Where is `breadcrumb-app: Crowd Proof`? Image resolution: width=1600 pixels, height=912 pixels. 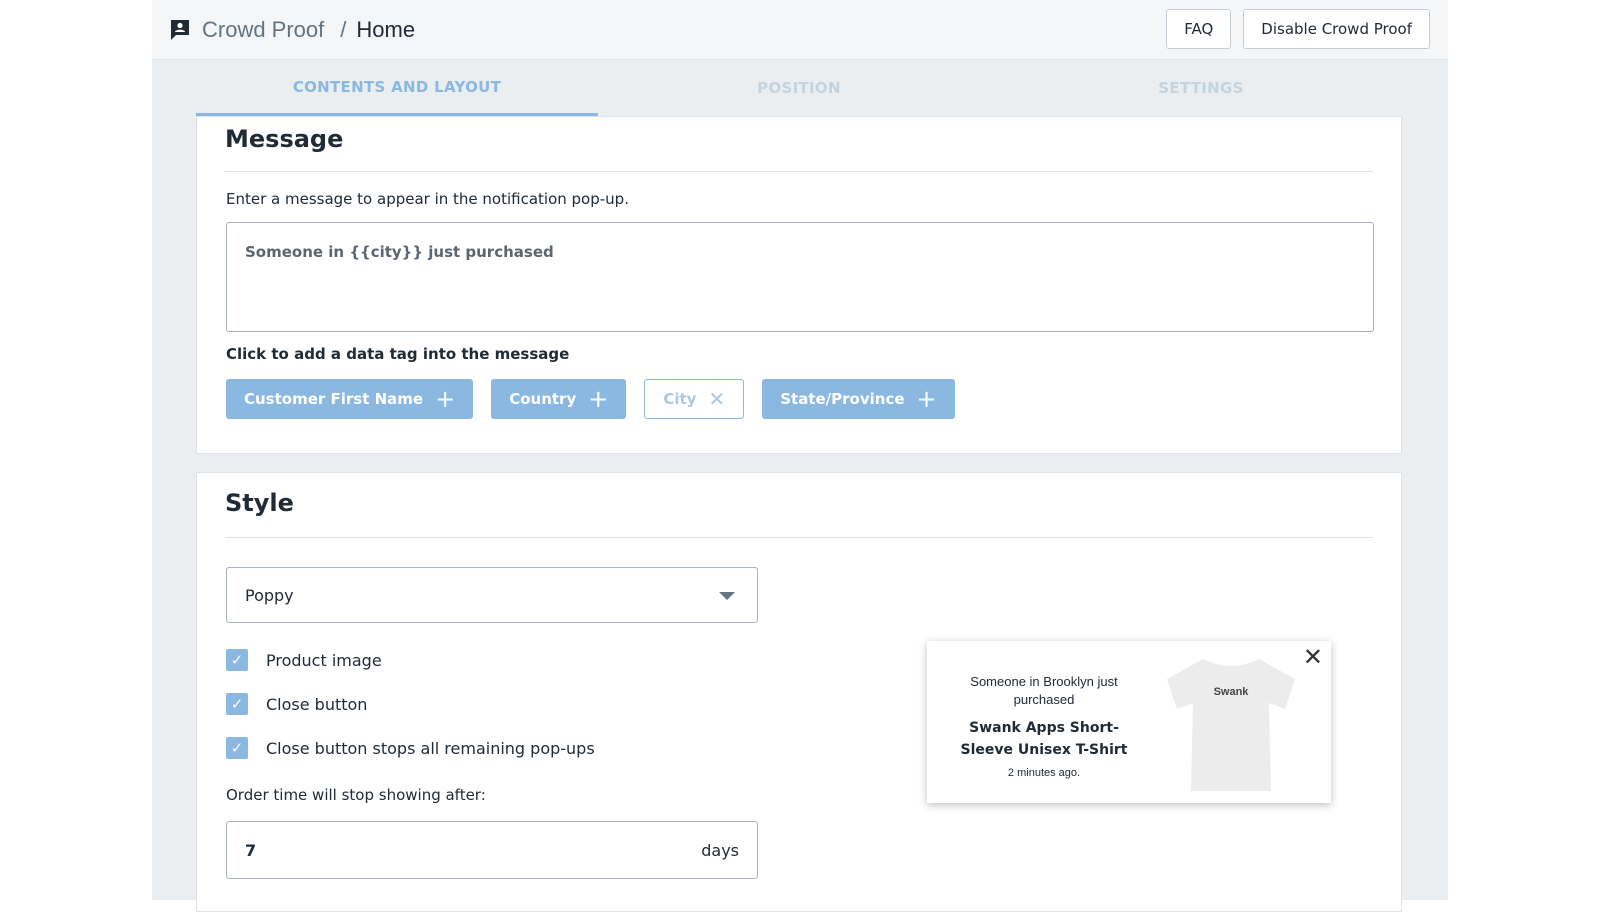
breadcrumb-app: Crowd Proof is located at coordinates (263, 30).